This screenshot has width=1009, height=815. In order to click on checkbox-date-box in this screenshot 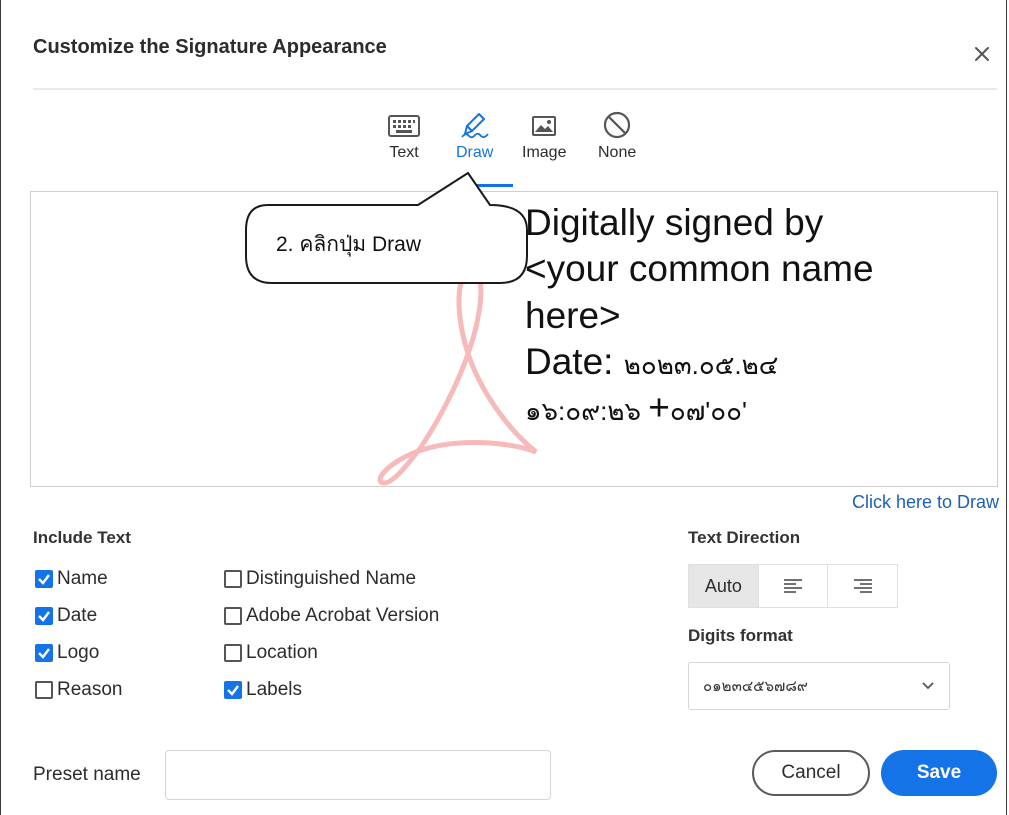, I will do `click(44, 616)`.